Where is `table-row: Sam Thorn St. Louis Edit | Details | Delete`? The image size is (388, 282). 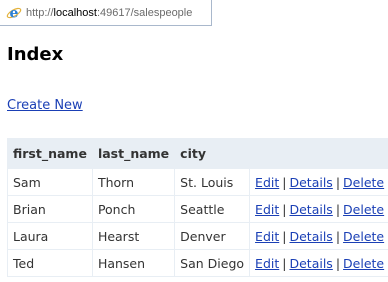
table-row: Sam Thorn St. Louis Edit | Details | Delete is located at coordinates (197, 182).